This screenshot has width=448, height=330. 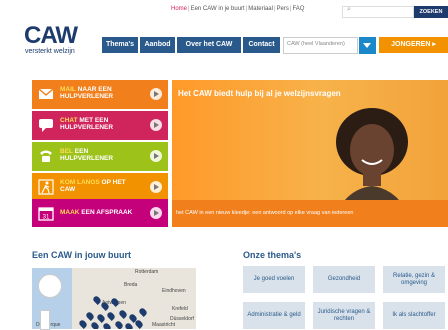 I want to click on jongeren-button: JONGEREN ▸, so click(x=413, y=45).